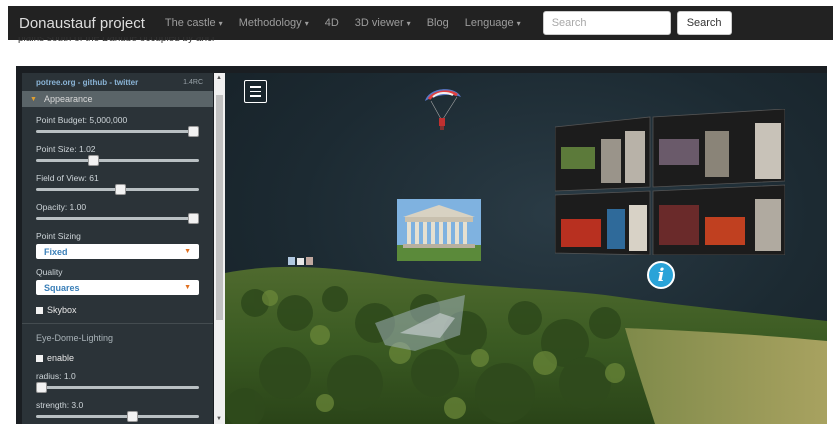  Describe the element at coordinates (219, 207) in the screenshot. I see `scrollbar-thumb` at that location.